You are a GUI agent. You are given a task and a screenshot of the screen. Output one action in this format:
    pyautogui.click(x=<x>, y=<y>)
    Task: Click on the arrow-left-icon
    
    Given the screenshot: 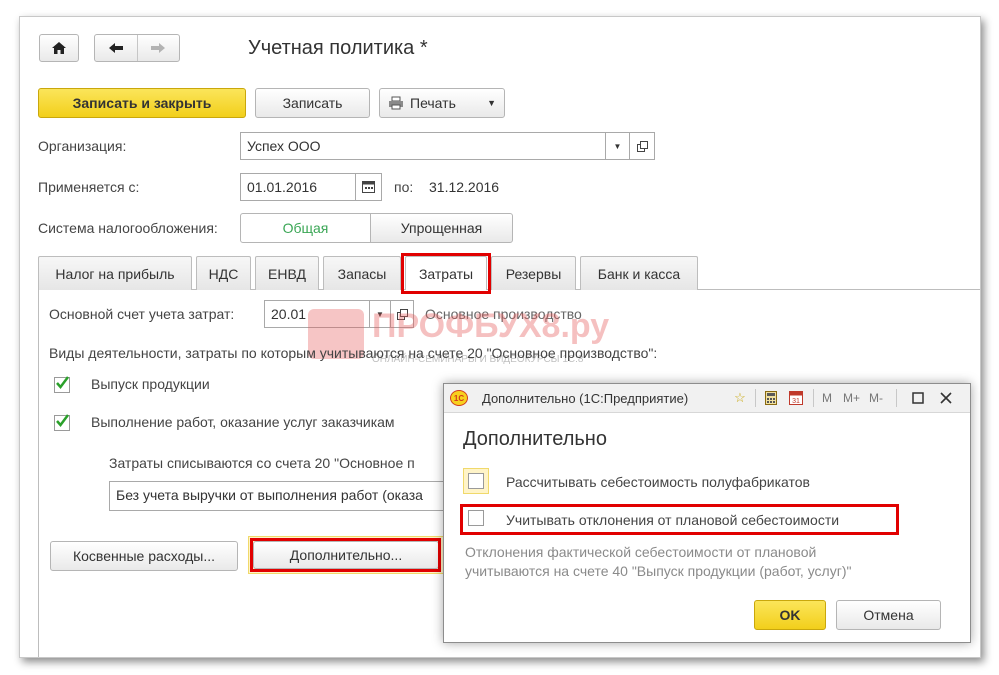 What is the action you would take?
    pyautogui.click(x=115, y=48)
    